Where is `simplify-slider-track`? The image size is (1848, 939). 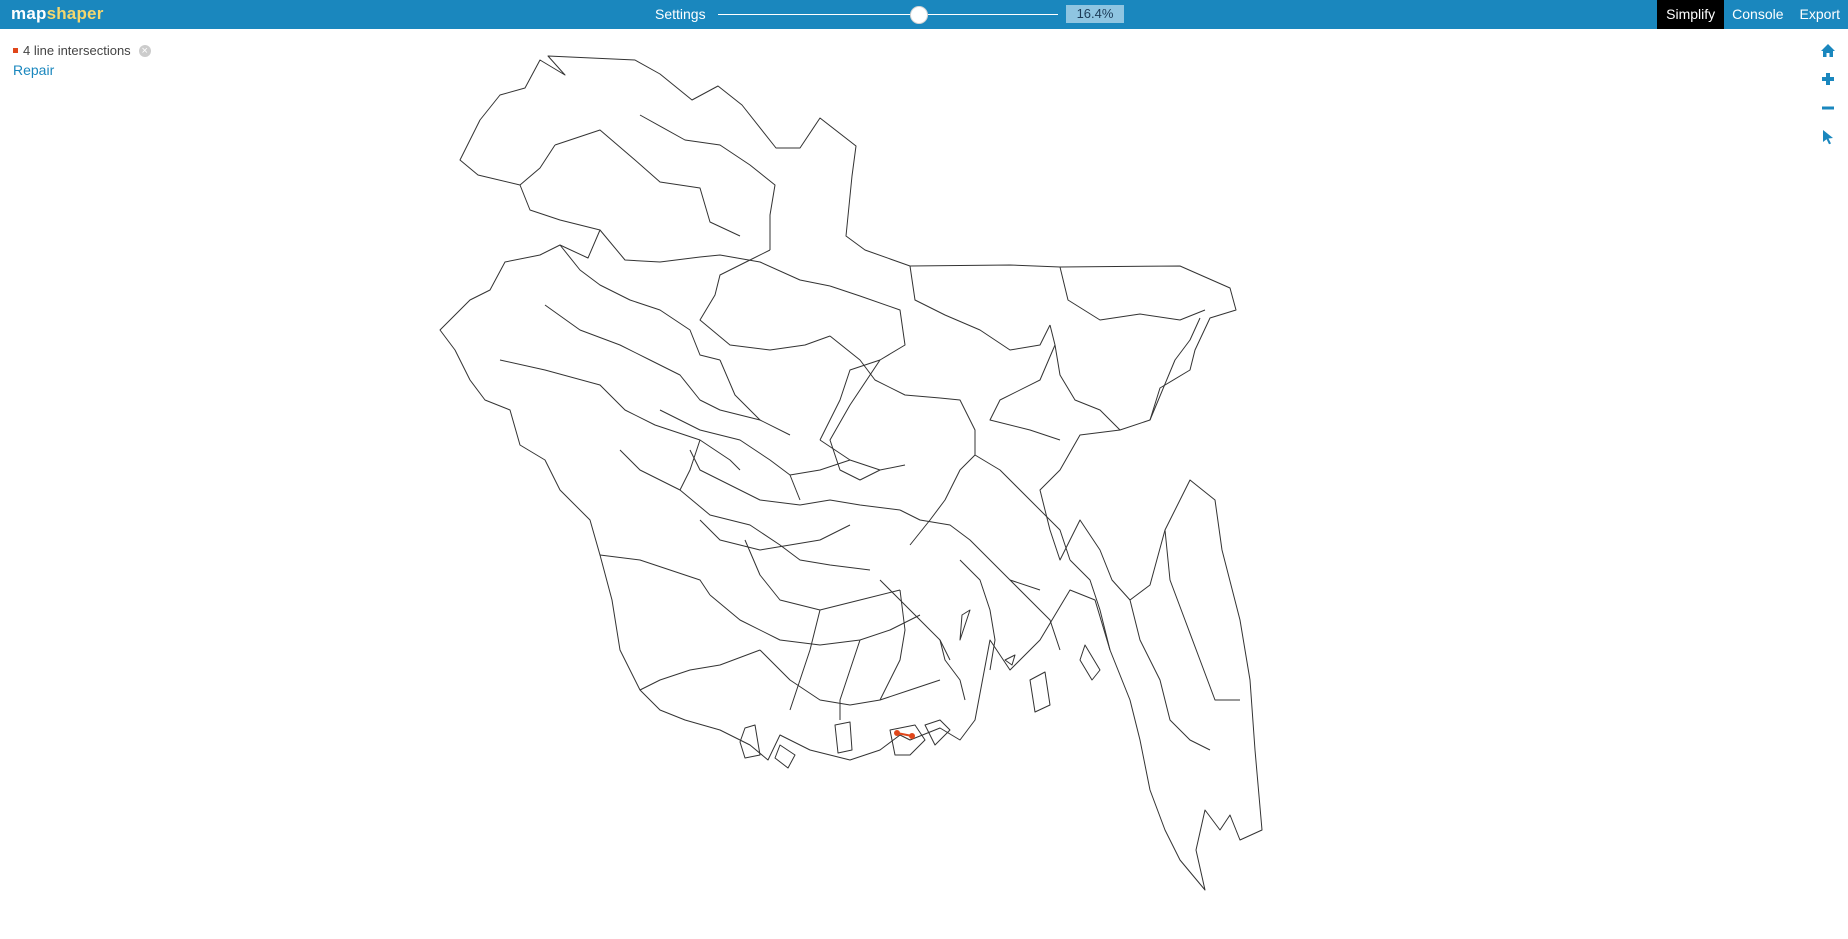
simplify-slider-track is located at coordinates (888, 14).